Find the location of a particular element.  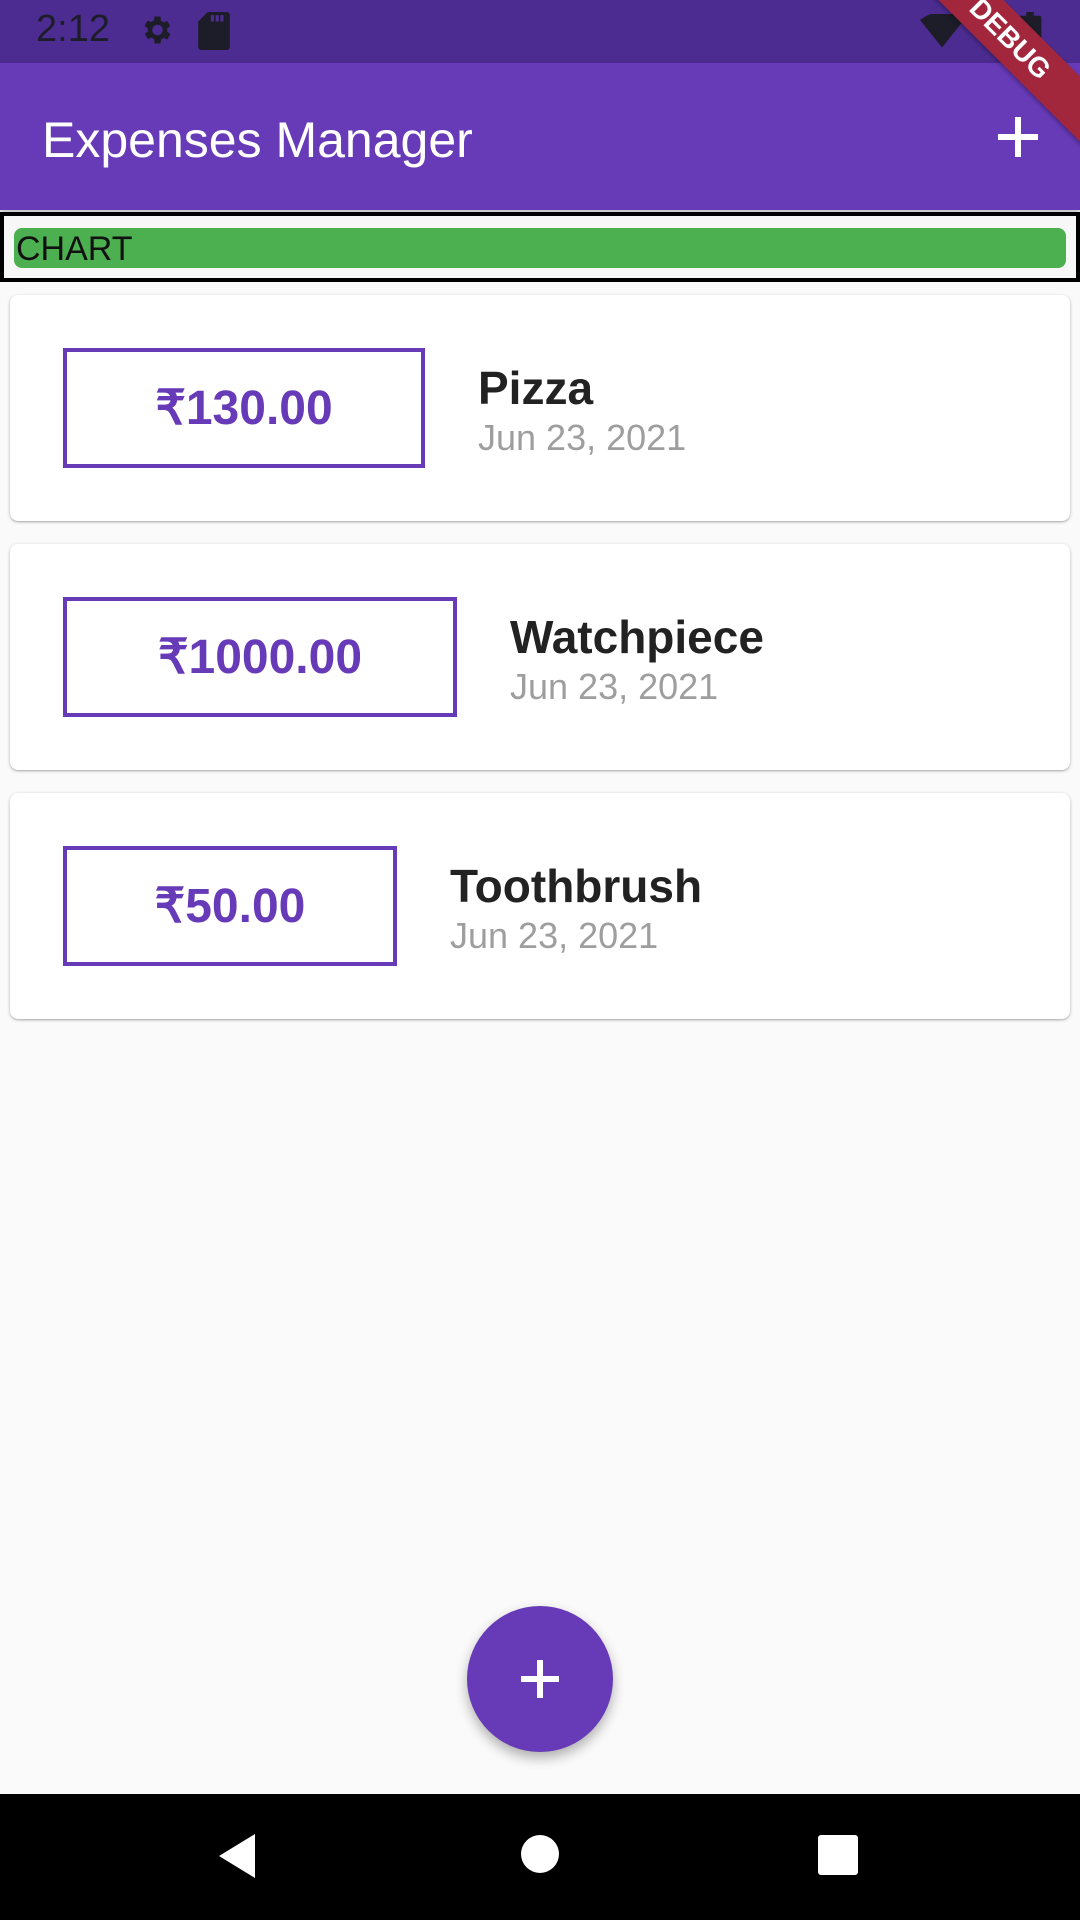

chart-bar is located at coordinates (540, 248).